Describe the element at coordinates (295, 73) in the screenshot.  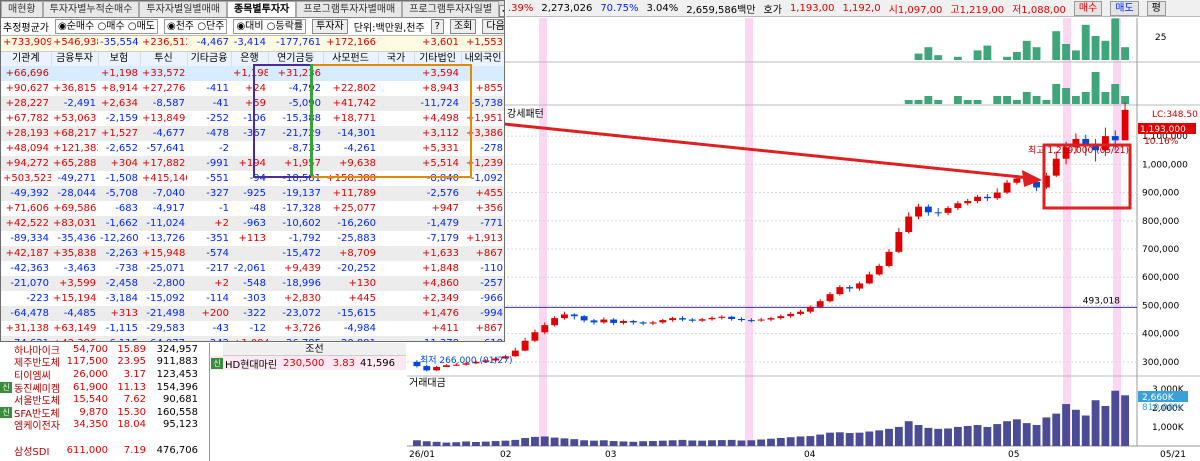
I see `table-cell: +31,236` at that location.